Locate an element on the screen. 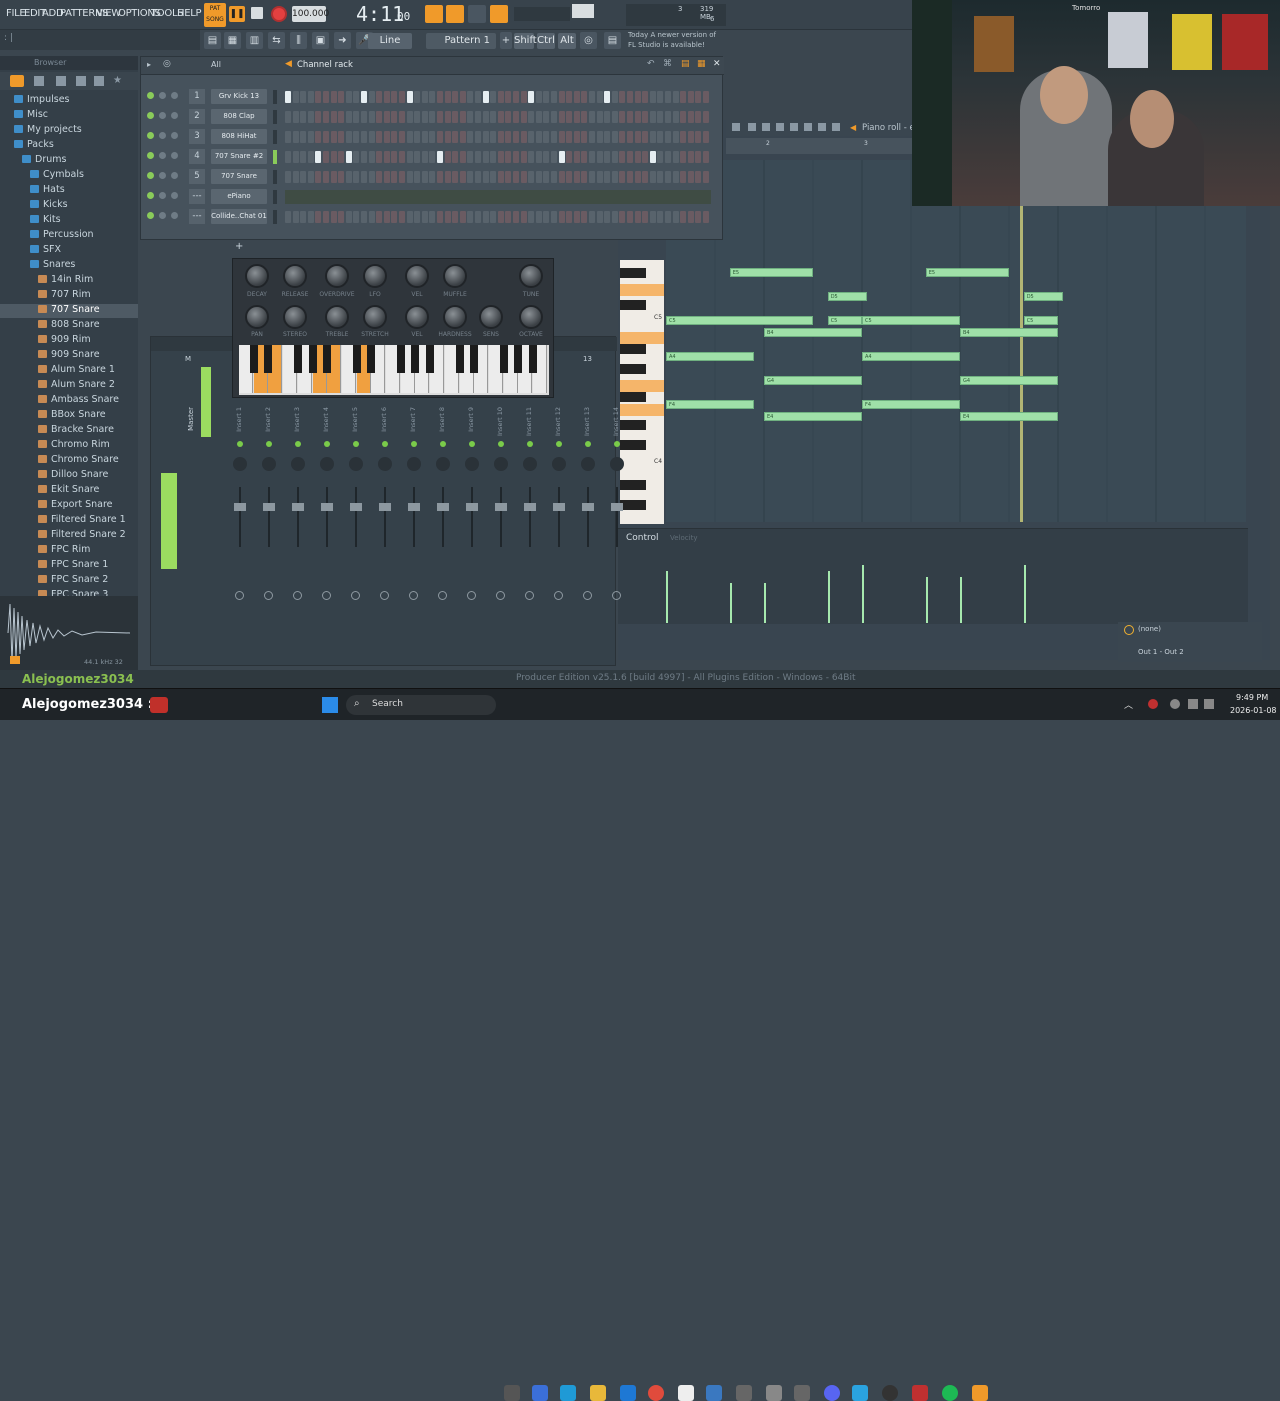 The height and width of the screenshot is (1401, 1280). pitch-slider is located at coordinates (583, 11).